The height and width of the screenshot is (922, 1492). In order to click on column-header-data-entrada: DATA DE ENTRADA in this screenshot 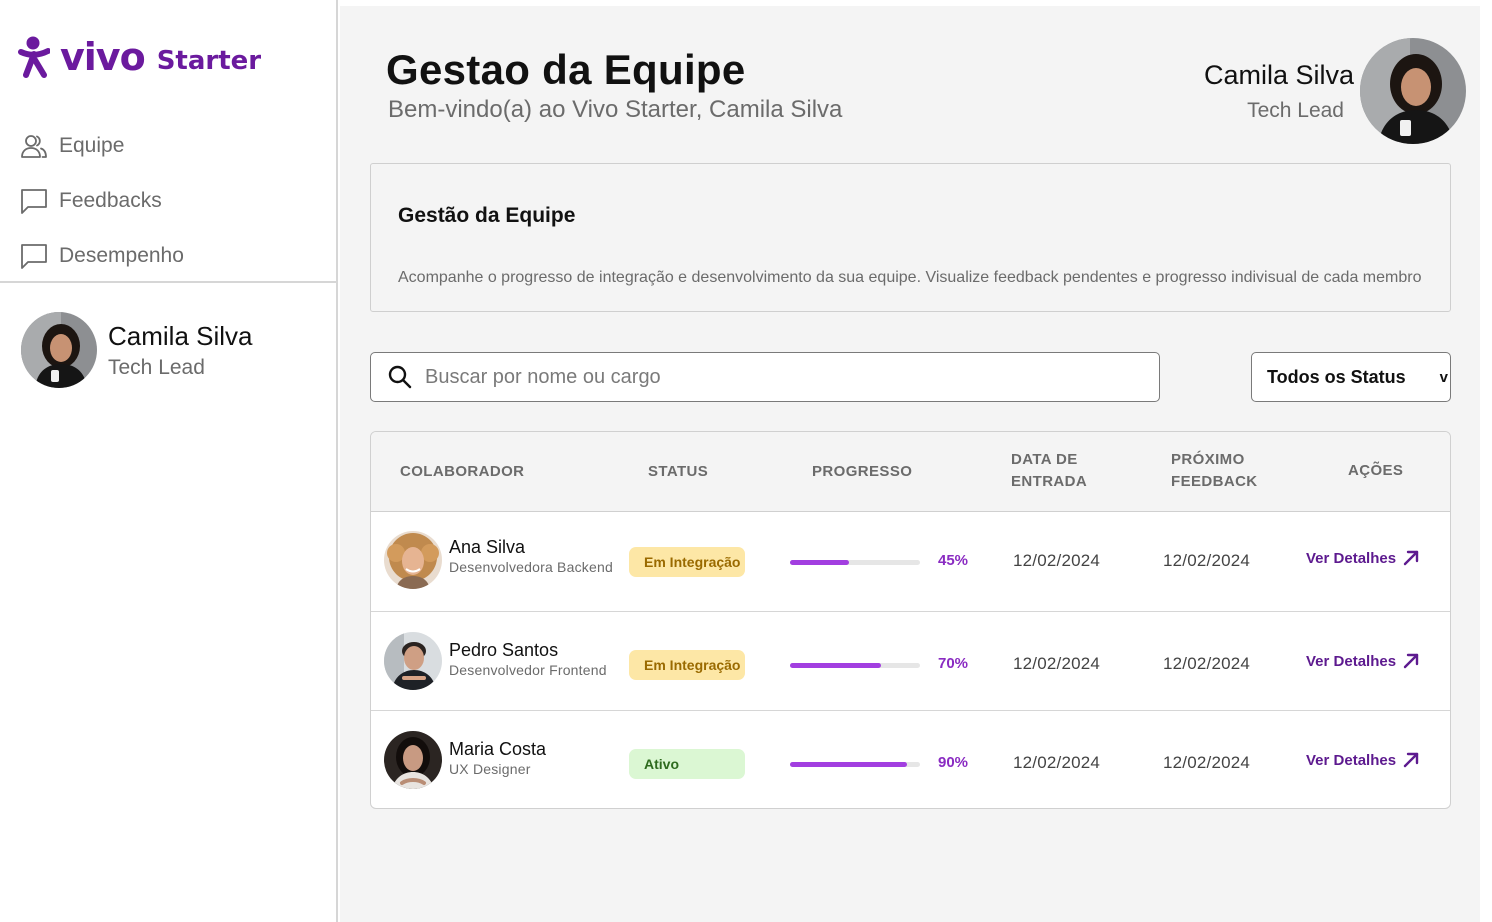, I will do `click(1049, 471)`.